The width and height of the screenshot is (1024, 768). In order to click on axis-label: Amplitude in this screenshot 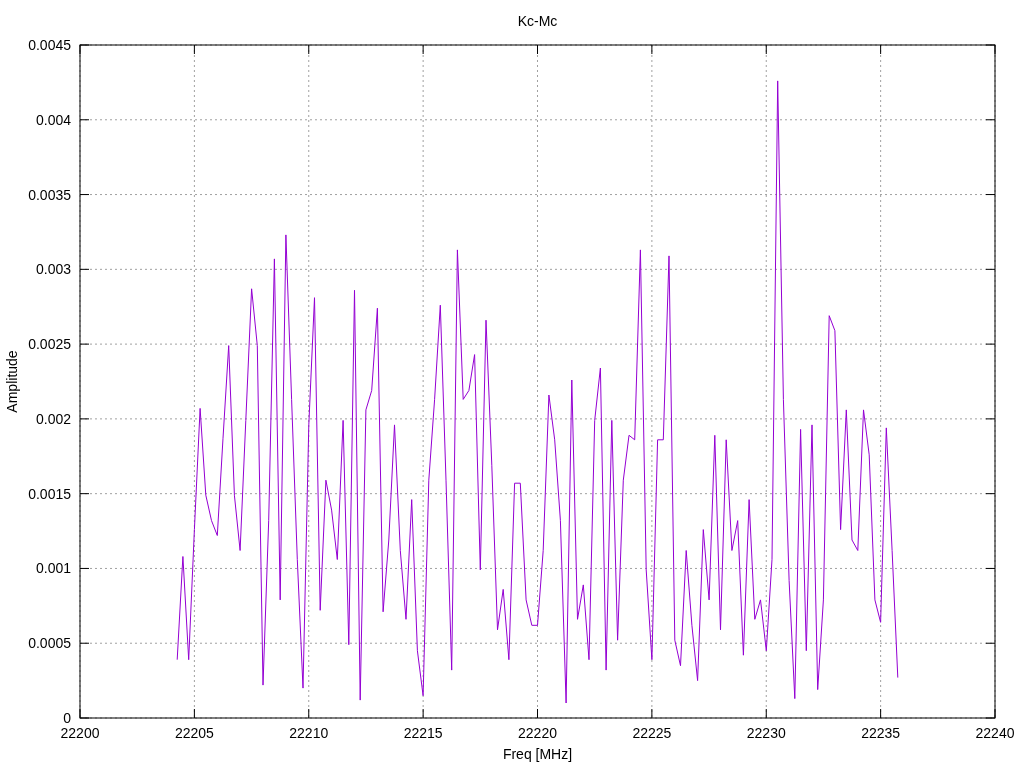, I will do `click(12, 381)`.